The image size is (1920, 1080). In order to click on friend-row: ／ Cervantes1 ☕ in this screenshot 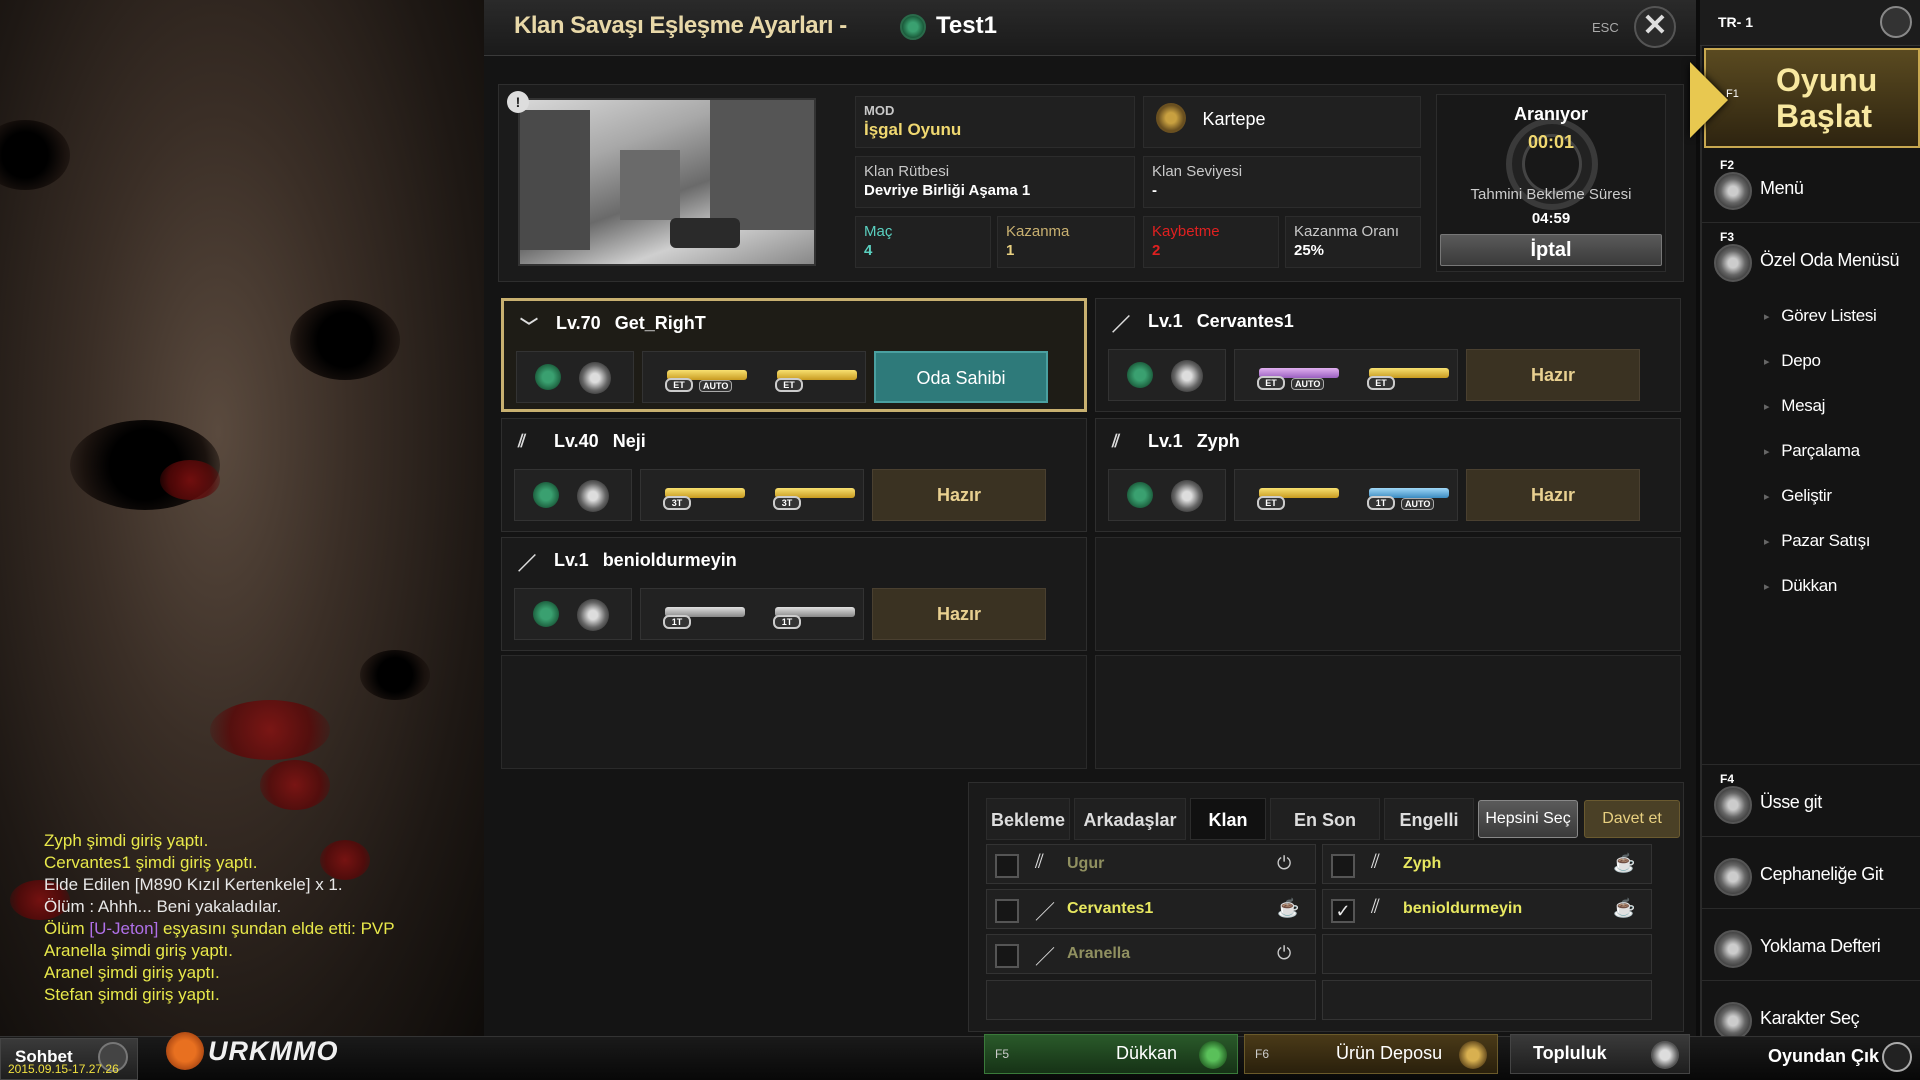, I will do `click(1151, 909)`.